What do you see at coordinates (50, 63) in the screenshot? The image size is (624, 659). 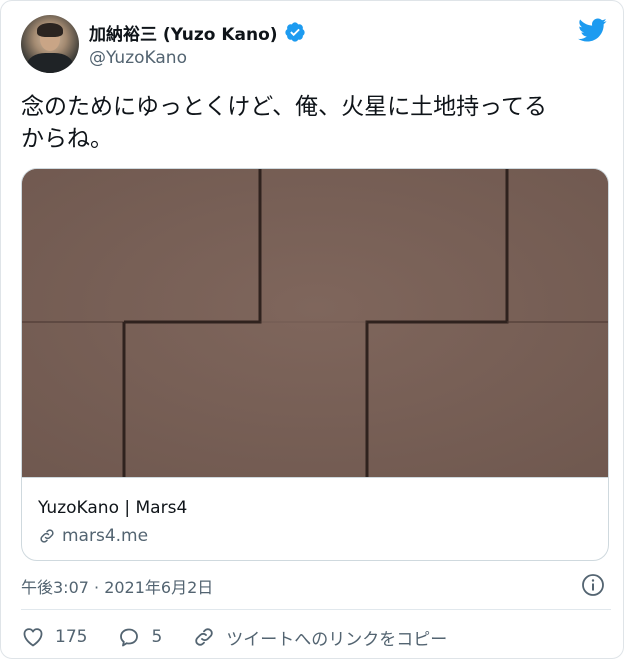 I see `avatar-body` at bounding box center [50, 63].